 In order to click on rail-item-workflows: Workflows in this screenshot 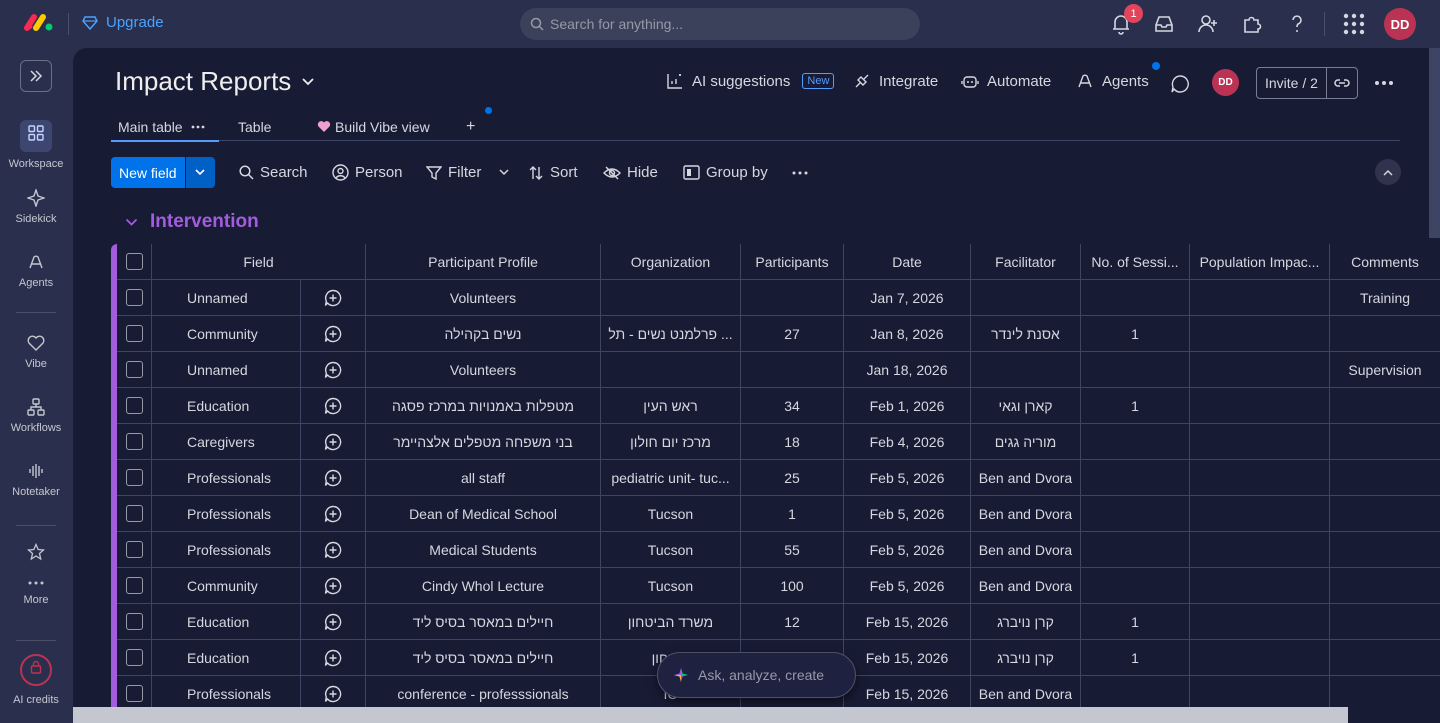, I will do `click(36, 416)`.